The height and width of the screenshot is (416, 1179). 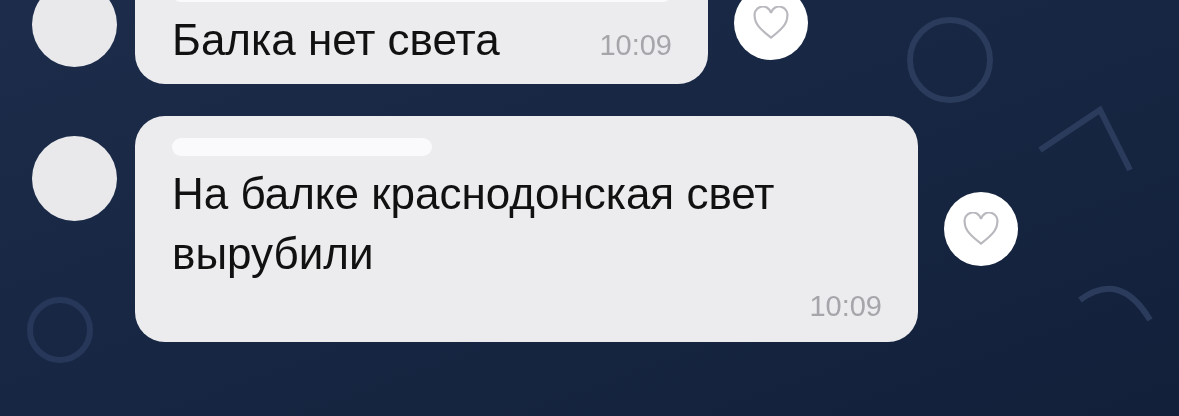 I want to click on avatar, so click(x=74, y=33).